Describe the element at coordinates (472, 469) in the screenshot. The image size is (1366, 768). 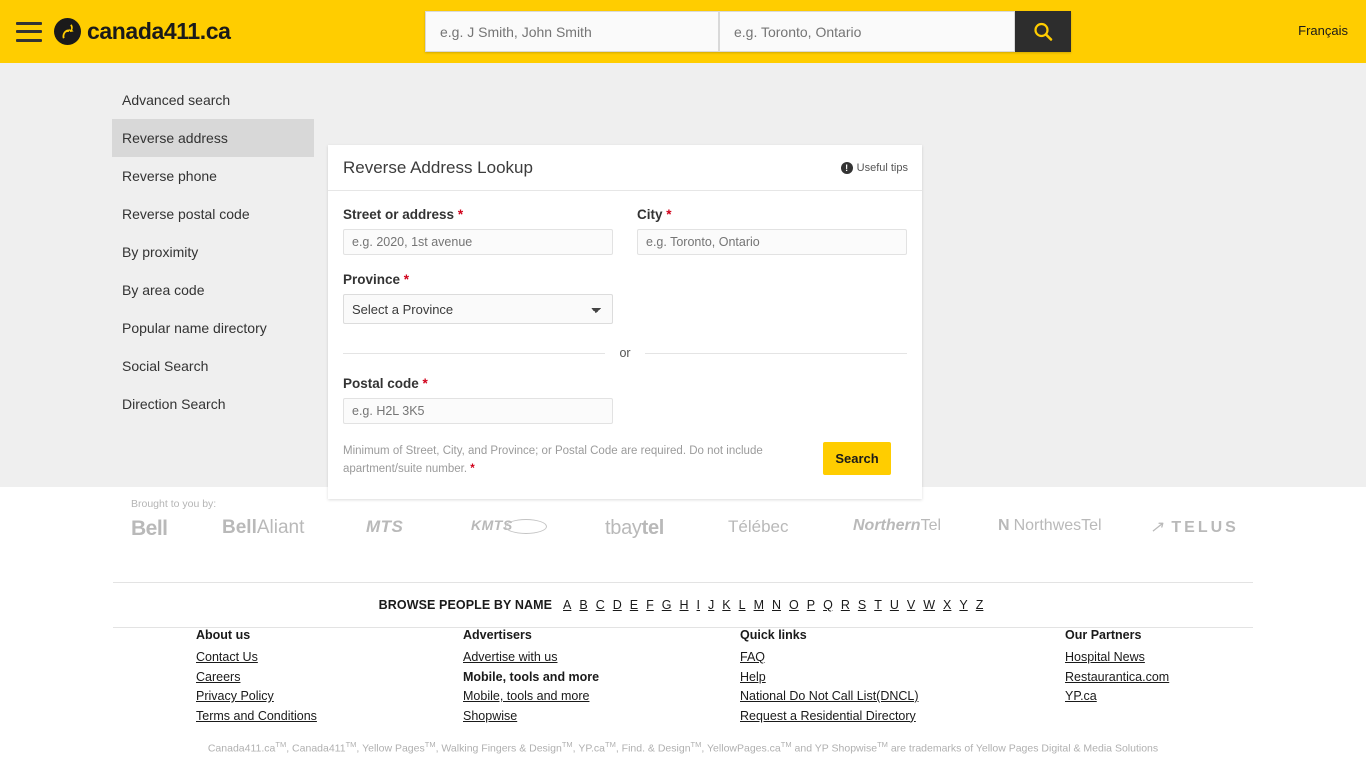
I see `form-hint-required-marker: *` at that location.